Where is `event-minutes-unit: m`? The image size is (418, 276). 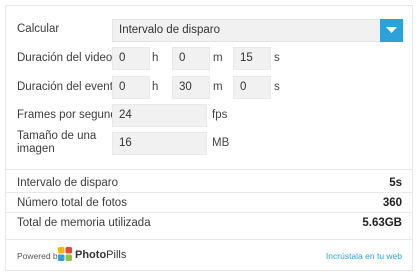 event-minutes-unit: m is located at coordinates (218, 87).